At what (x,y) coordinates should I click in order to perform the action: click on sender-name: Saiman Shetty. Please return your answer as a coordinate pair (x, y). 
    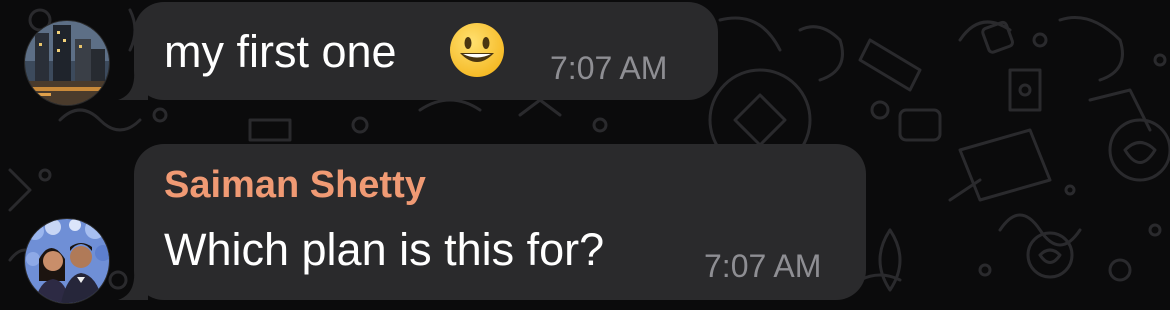
    Looking at the image, I should click on (295, 185).